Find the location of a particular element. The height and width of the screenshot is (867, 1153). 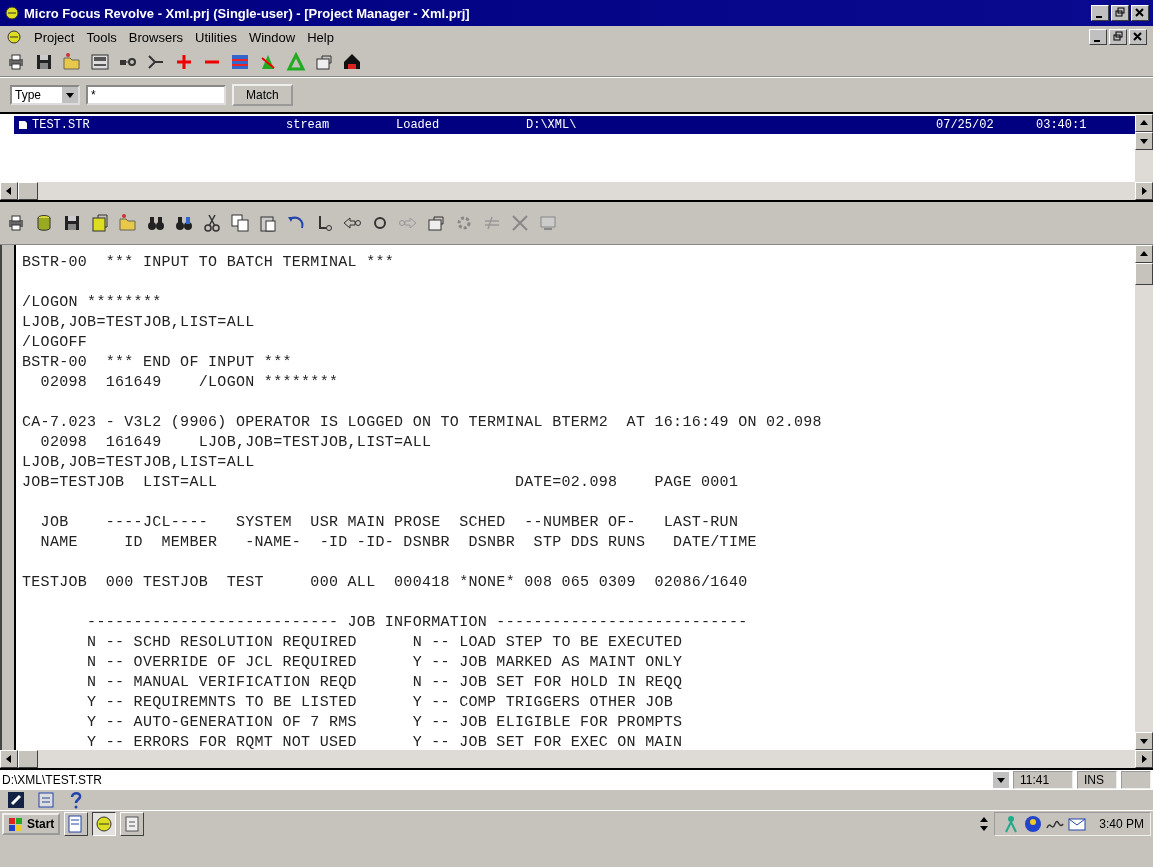

text-line: NAME ID MEMBER -NAME- -ID -ID- DSNBR DSNBR STP DDS RUNS DATE/TIME is located at coordinates (398, 543).